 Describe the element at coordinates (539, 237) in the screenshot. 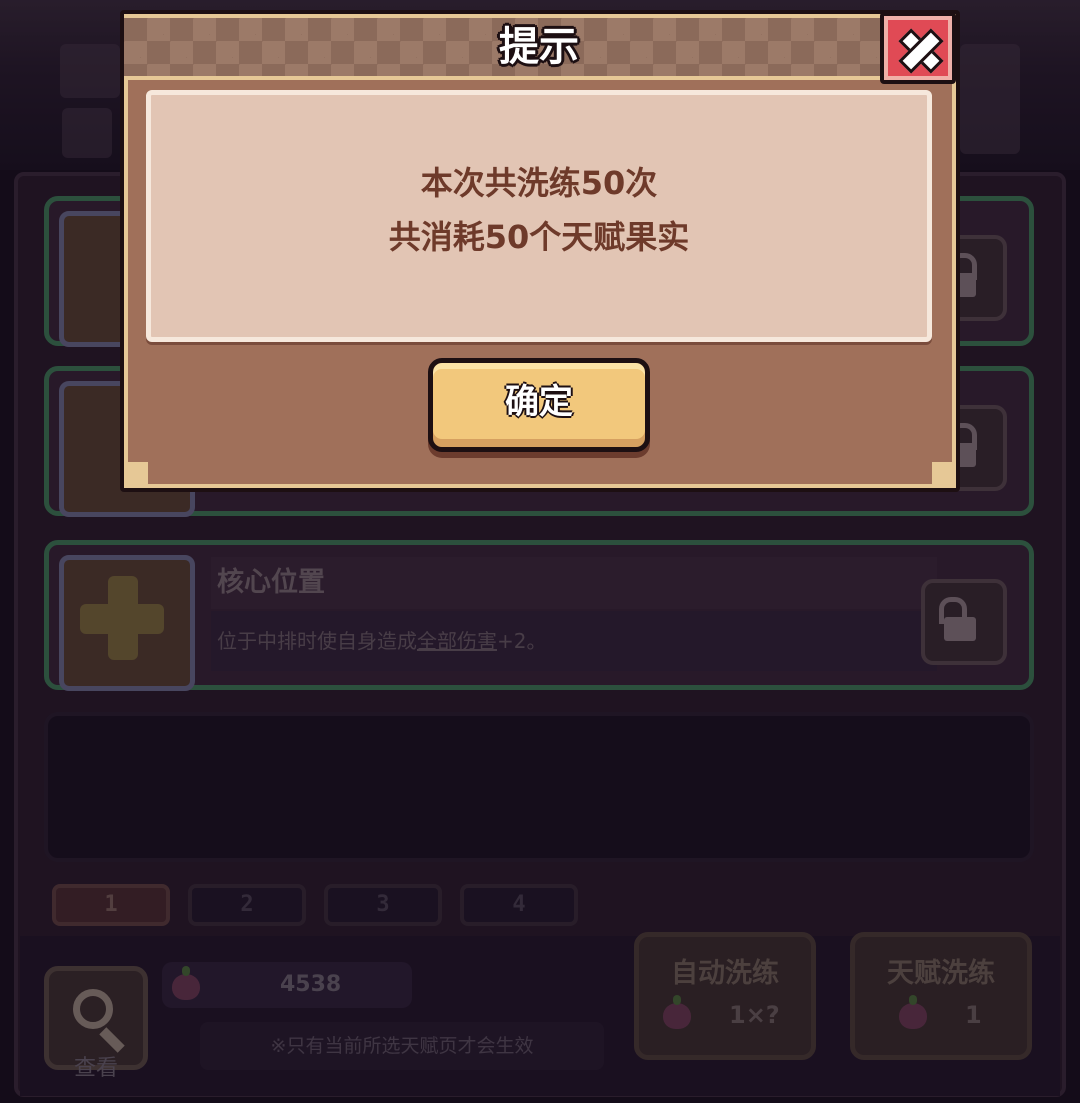

I see `message-line-2: 共消耗50个天赋果实` at that location.